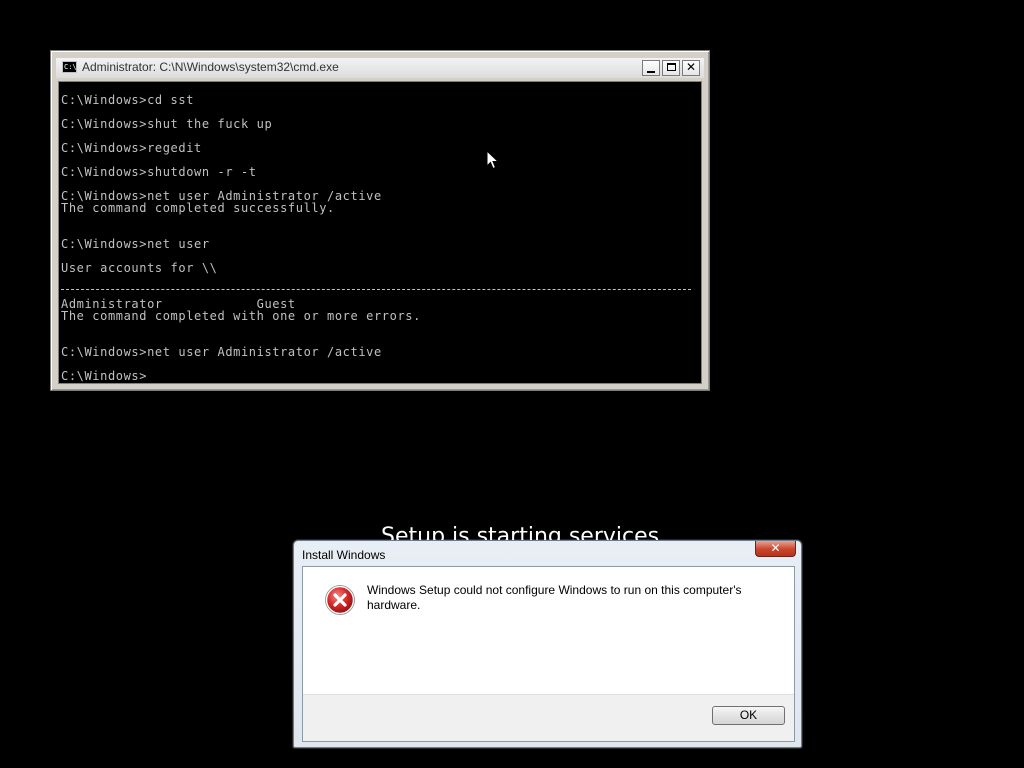  I want to click on minimize-icon, so click(651, 72).